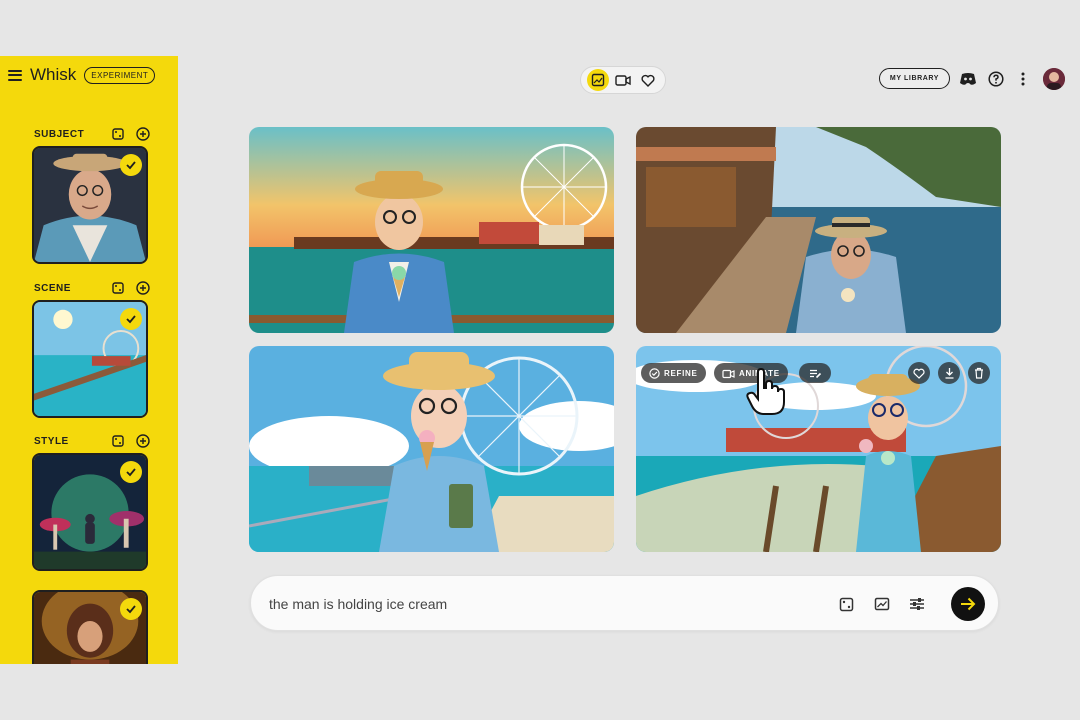 The image size is (1080, 720). I want to click on app-name: Whisk, so click(53, 74).